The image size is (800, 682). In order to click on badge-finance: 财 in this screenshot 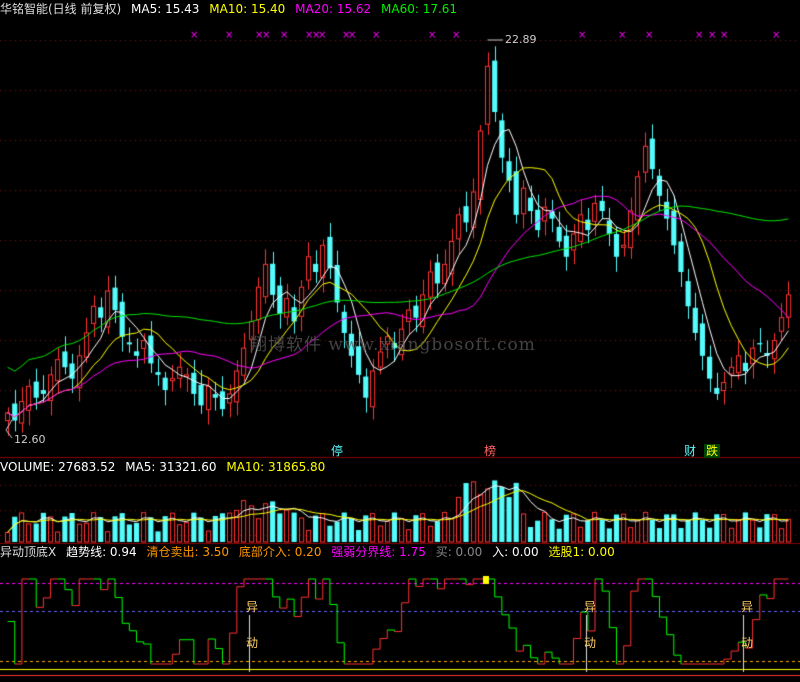, I will do `click(690, 451)`.